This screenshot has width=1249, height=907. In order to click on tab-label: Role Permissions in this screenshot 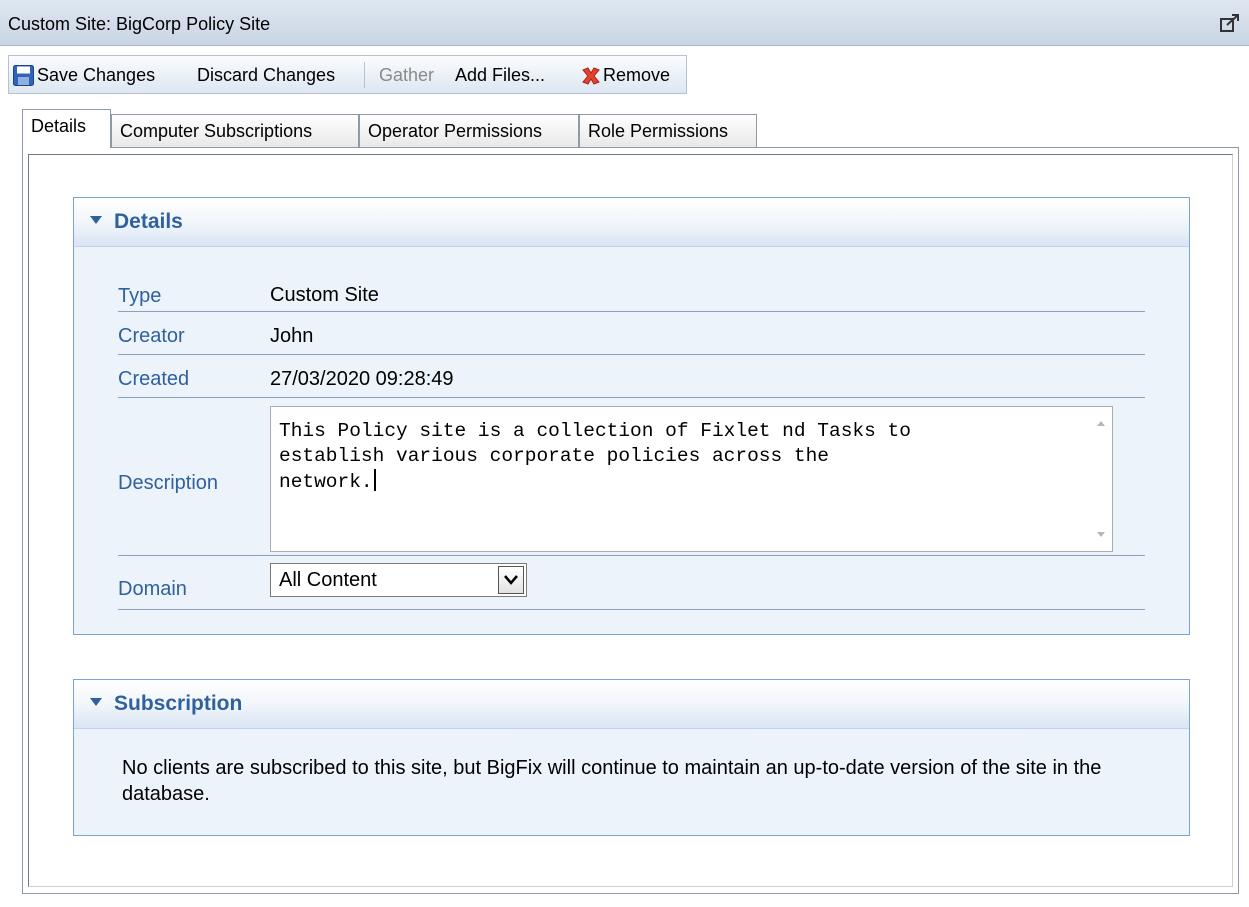, I will do `click(658, 131)`.